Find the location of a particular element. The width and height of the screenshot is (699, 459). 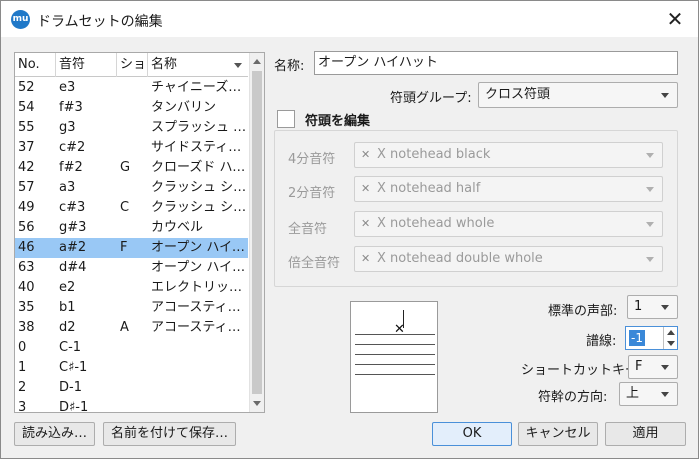

table-row: 37 c#2 サイドスティック is located at coordinates (131, 148).